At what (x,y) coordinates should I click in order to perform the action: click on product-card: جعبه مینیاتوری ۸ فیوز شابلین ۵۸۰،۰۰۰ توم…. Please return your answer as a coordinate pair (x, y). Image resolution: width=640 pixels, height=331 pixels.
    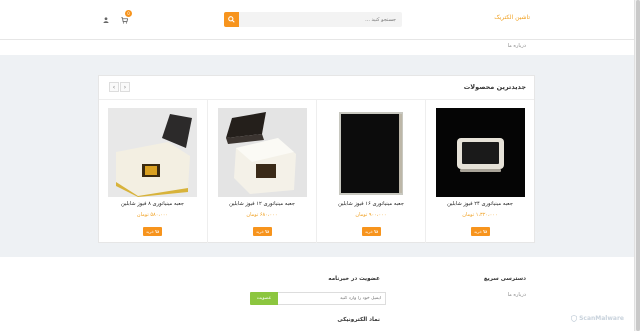
    Looking at the image, I should click on (152, 171).